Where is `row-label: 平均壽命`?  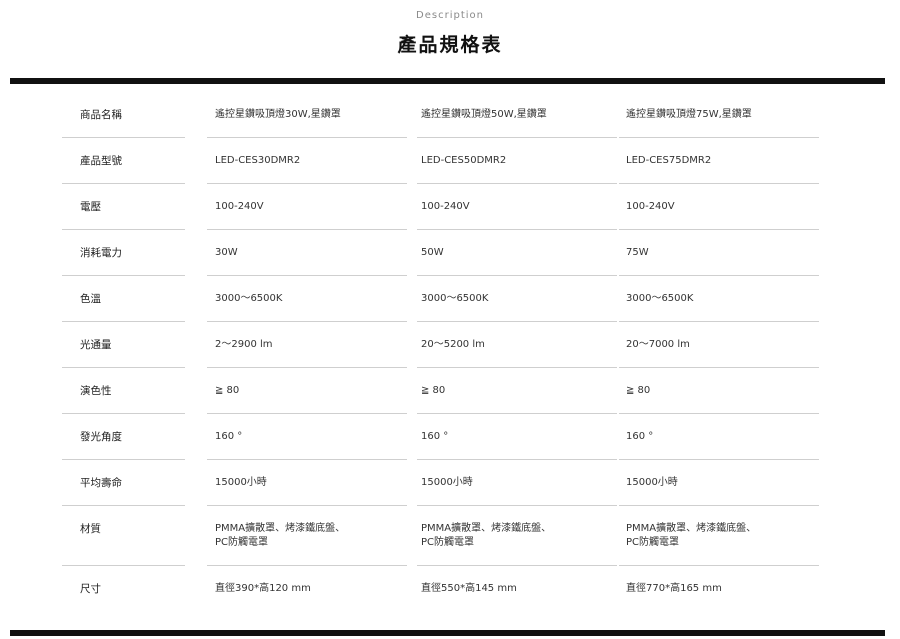 row-label: 平均壽命 is located at coordinates (101, 483).